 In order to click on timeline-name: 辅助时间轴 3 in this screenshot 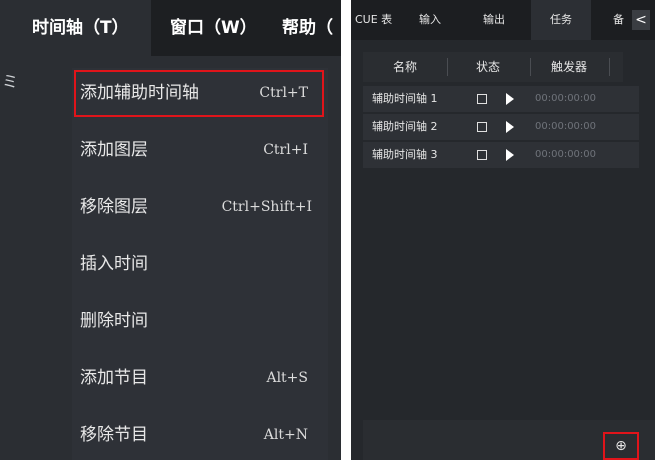, I will do `click(405, 154)`.